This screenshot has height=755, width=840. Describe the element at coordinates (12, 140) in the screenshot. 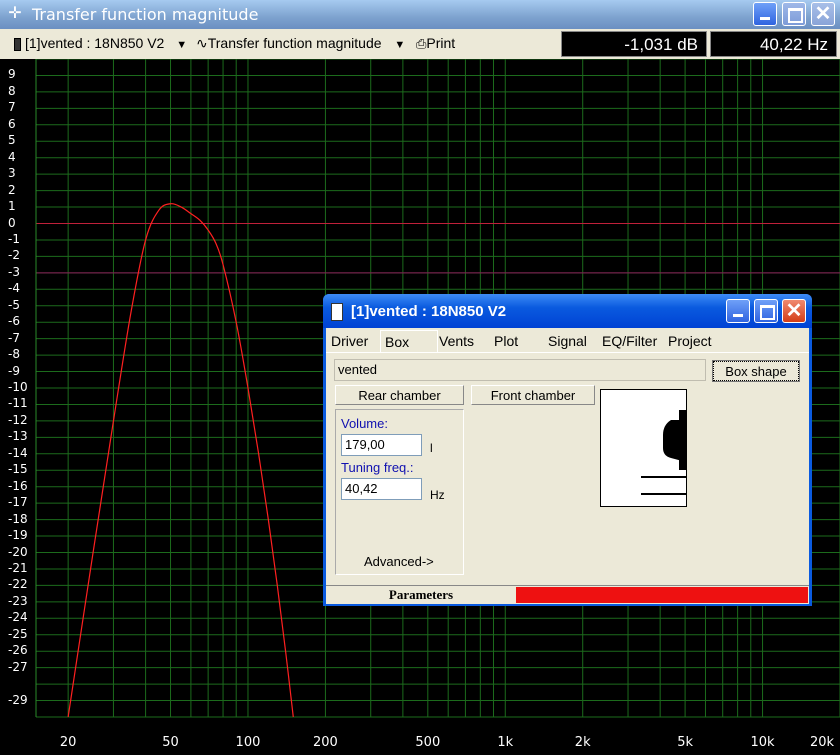

I see `y-tick-label: 5` at that location.